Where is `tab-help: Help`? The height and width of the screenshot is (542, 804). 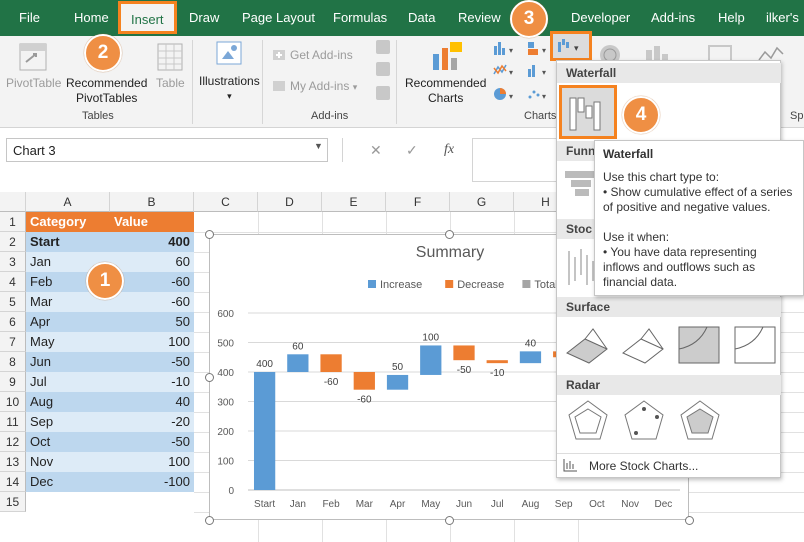
tab-help: Help is located at coordinates (731, 17).